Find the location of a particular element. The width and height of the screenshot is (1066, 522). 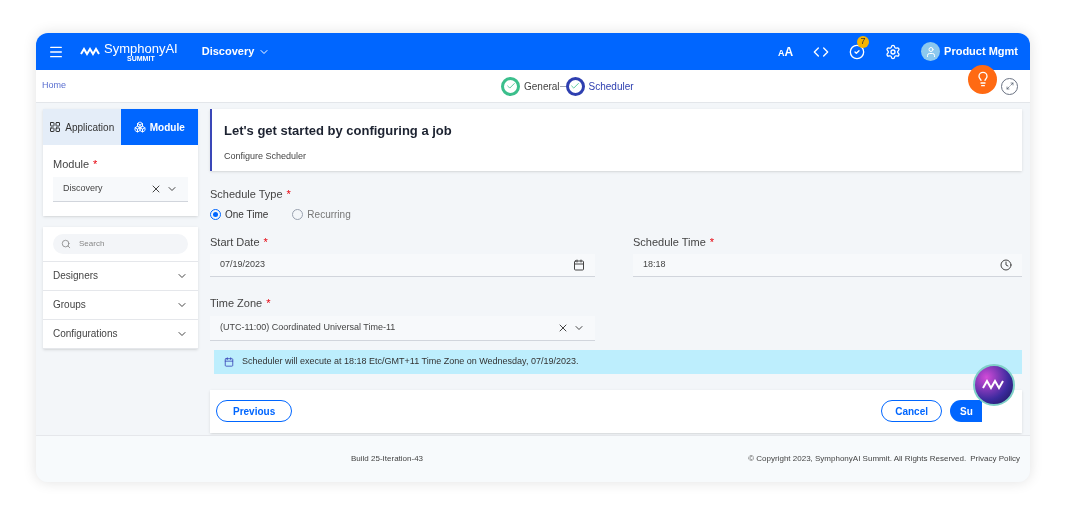

search-icon is located at coordinates (66, 243).